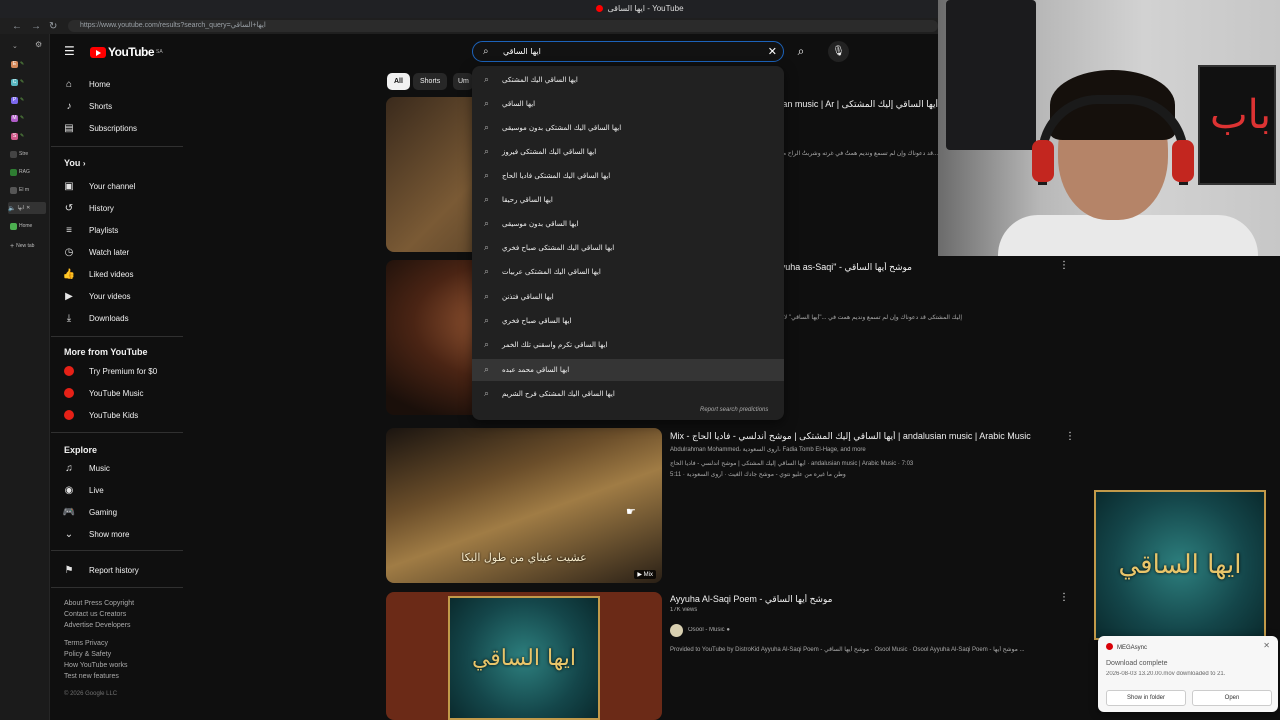 The image size is (1280, 720). What do you see at coordinates (122, 128) in the screenshot?
I see `sidebar-item-subscriptions: ▤ Subscriptions` at bounding box center [122, 128].